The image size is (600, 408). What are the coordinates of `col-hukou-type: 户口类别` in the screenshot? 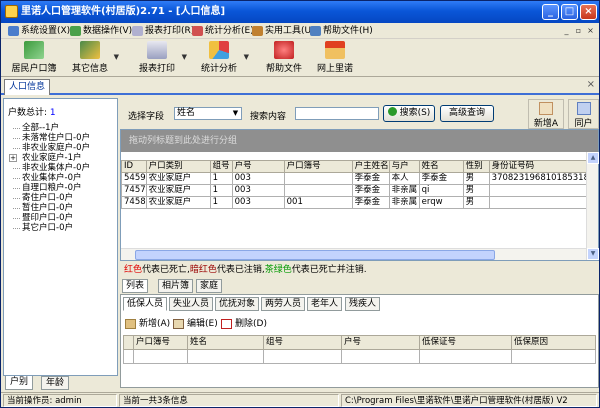 It's located at (178, 166).